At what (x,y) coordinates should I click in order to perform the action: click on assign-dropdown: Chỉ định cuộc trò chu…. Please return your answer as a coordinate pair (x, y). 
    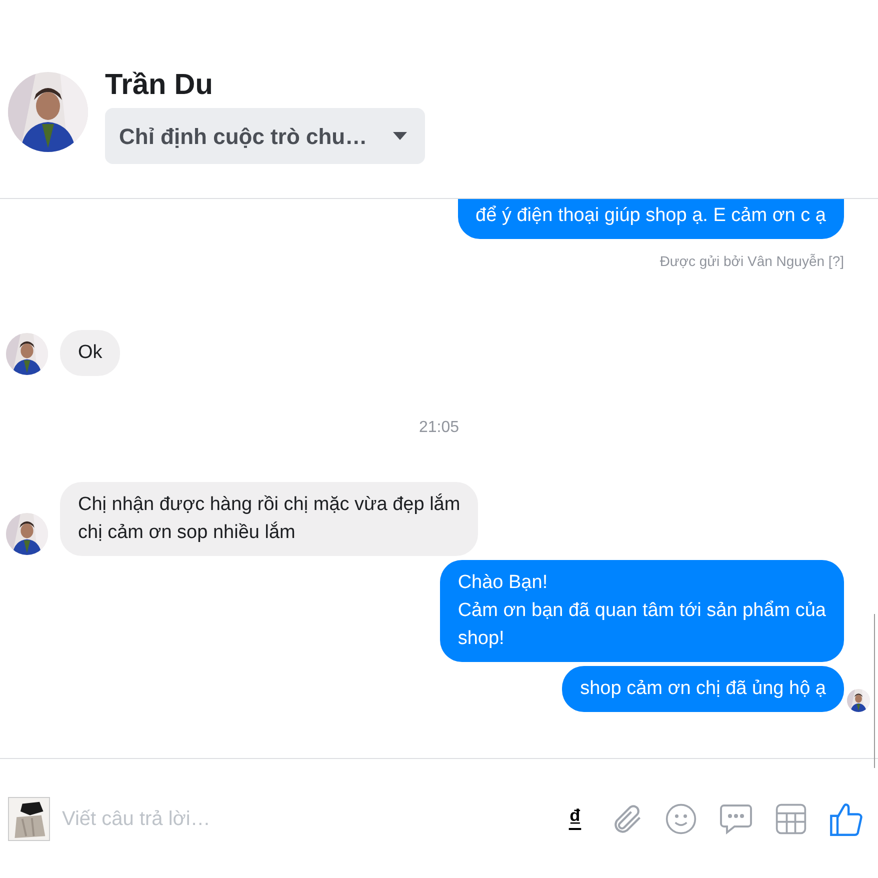
    Looking at the image, I should click on (265, 136).